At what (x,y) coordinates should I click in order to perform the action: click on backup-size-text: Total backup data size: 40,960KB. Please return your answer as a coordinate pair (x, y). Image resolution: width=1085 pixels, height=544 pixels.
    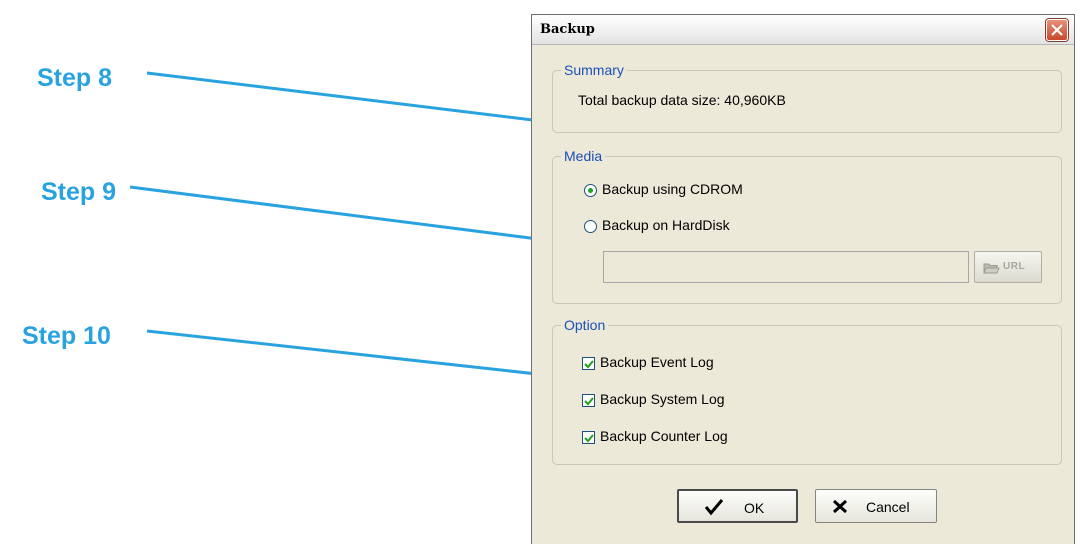
    Looking at the image, I should click on (682, 100).